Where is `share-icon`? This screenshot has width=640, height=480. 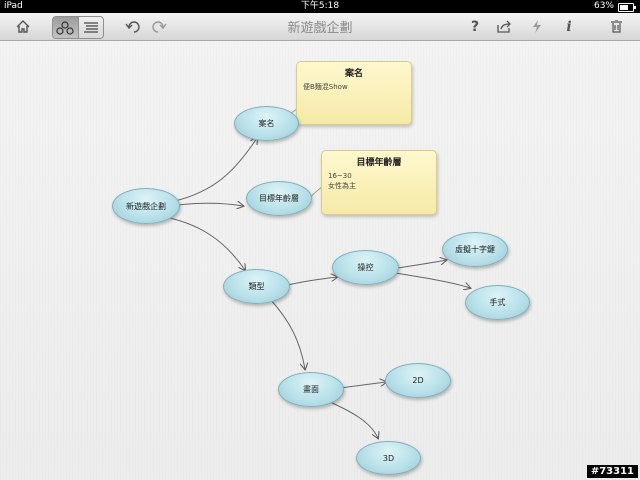
share-icon is located at coordinates (504, 26).